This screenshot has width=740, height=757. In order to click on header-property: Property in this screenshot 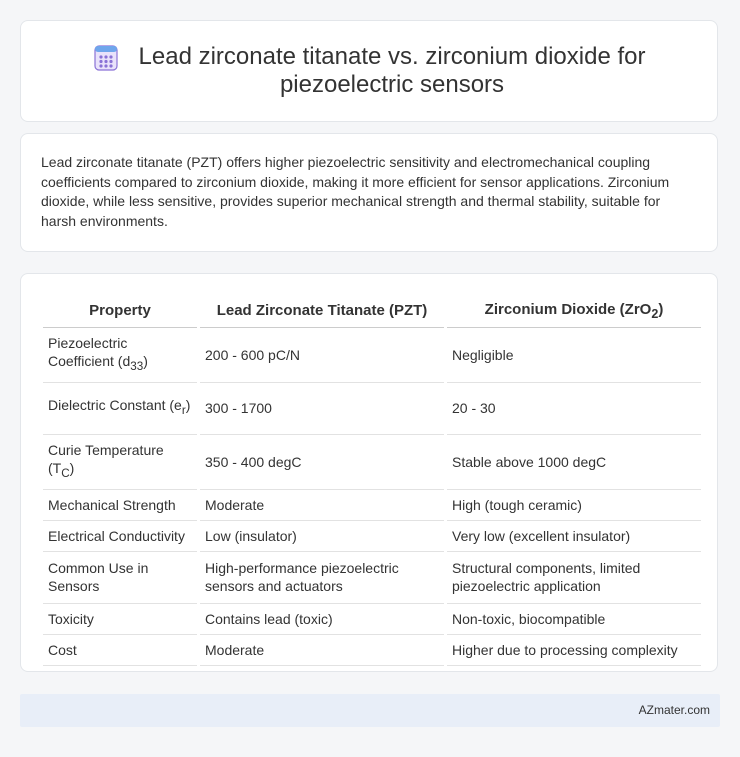, I will do `click(120, 310)`.